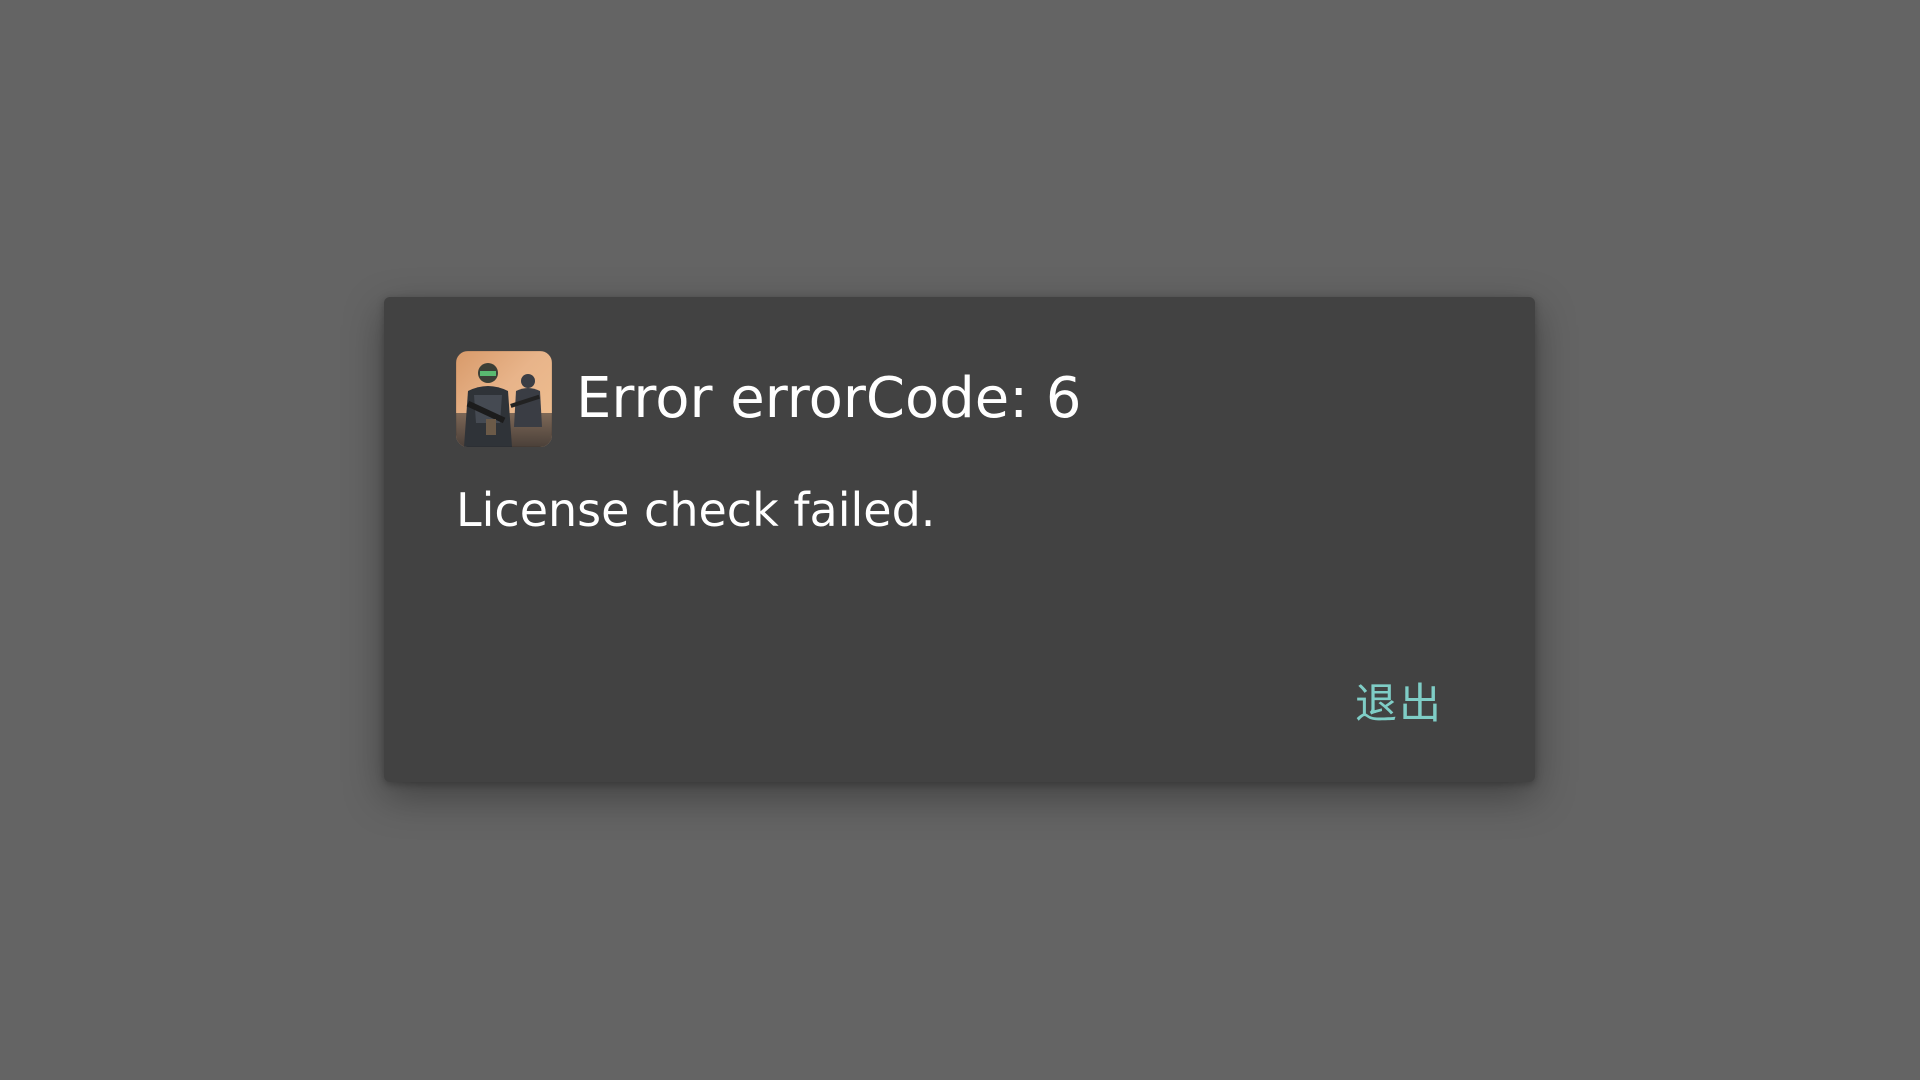 The height and width of the screenshot is (1080, 1920). What do you see at coordinates (504, 399) in the screenshot?
I see `game-app-icon` at bounding box center [504, 399].